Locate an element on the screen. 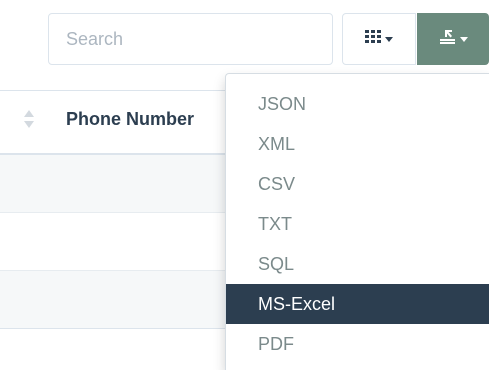  menu-item-sql: SQL is located at coordinates (357, 264).